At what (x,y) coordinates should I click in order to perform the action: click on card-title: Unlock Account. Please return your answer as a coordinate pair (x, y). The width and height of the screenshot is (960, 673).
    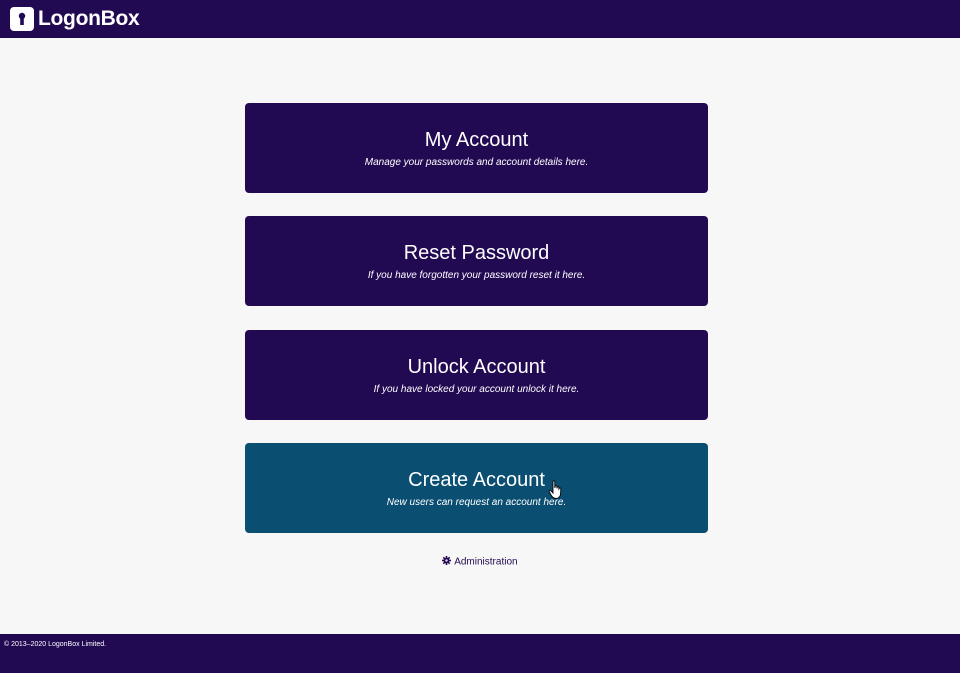
    Looking at the image, I should click on (476, 367).